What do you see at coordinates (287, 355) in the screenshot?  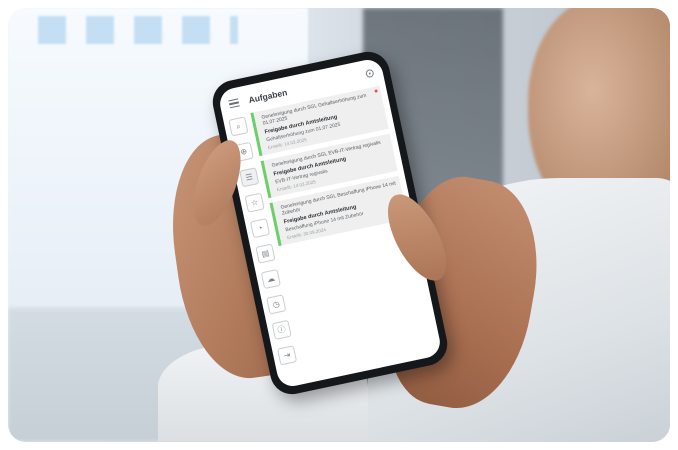 I see `logout-icon: ⇥` at bounding box center [287, 355].